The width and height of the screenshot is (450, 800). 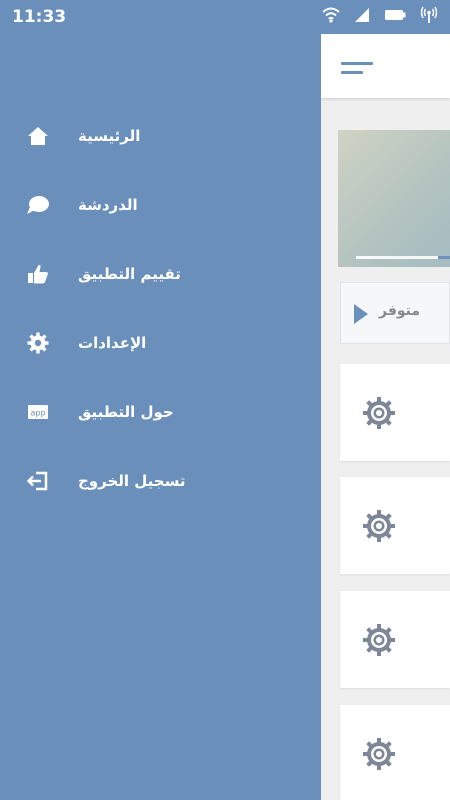 What do you see at coordinates (132, 480) in the screenshot?
I see `drawer-item-label: تسجيل الخروج` at bounding box center [132, 480].